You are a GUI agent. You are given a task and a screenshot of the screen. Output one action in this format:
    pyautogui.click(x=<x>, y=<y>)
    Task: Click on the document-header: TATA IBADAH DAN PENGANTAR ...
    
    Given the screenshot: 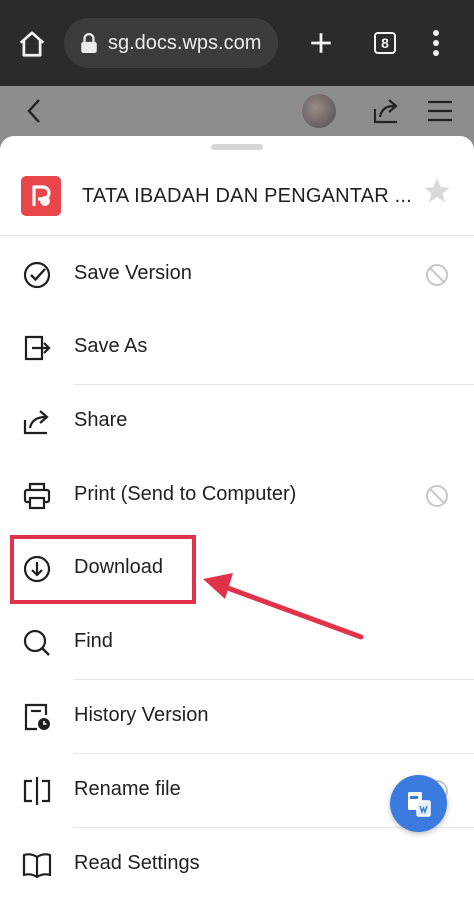 What is the action you would take?
    pyautogui.click(x=237, y=198)
    